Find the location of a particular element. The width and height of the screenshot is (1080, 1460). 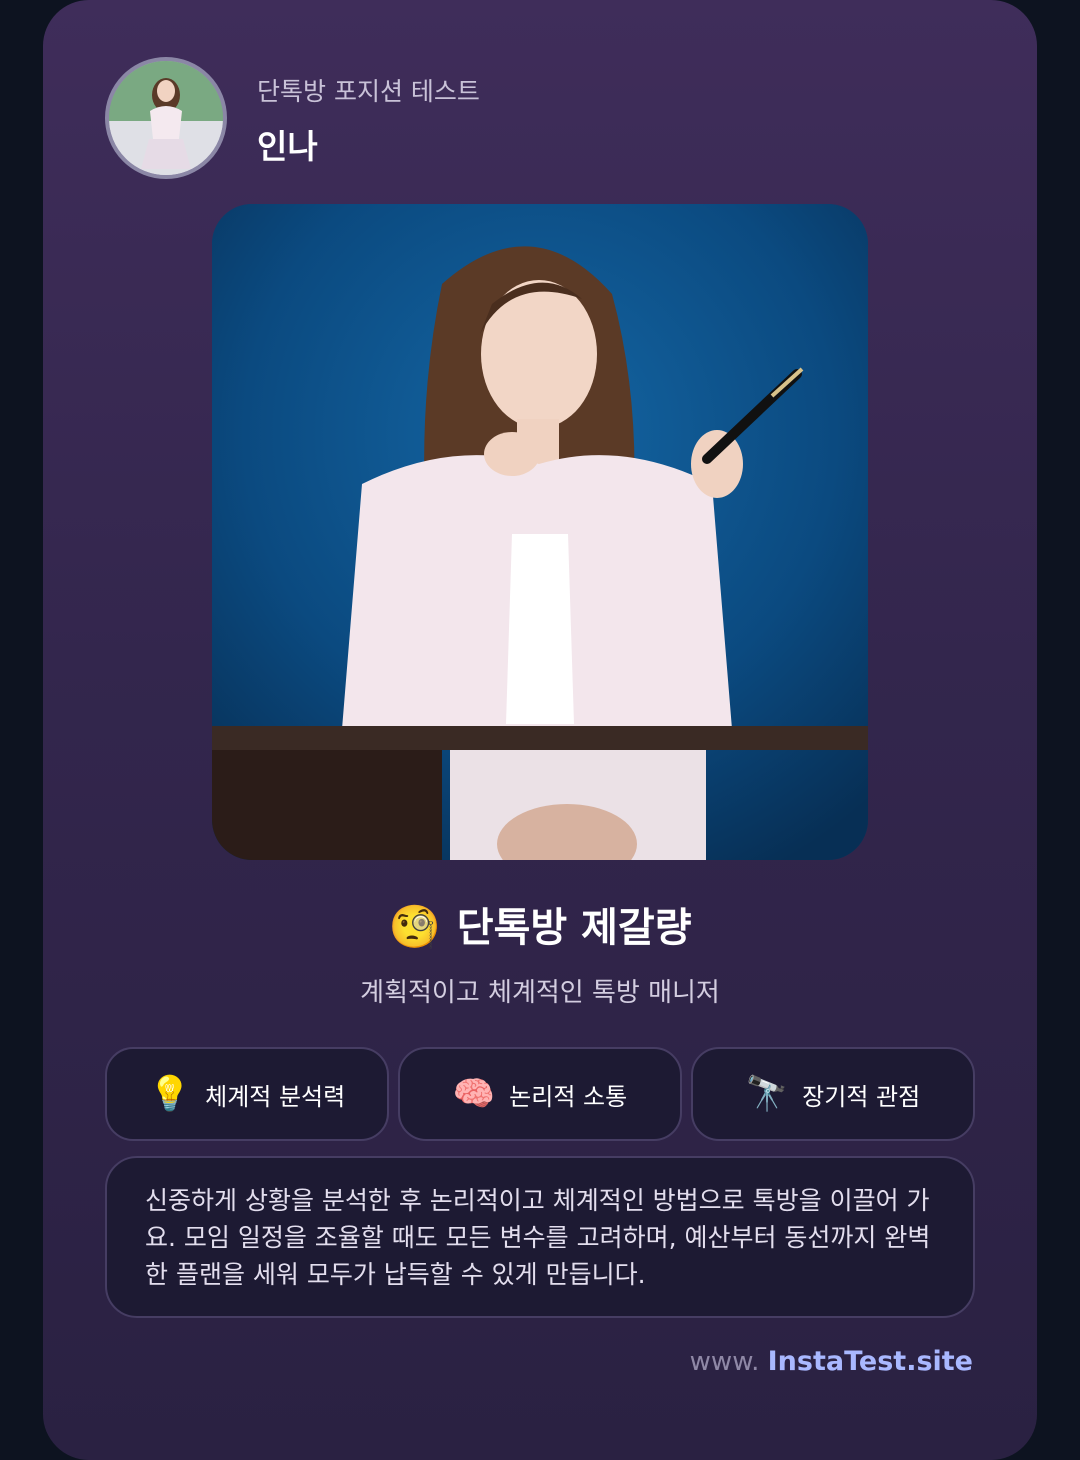

lightbulb-icon: 💡 is located at coordinates (170, 1094).